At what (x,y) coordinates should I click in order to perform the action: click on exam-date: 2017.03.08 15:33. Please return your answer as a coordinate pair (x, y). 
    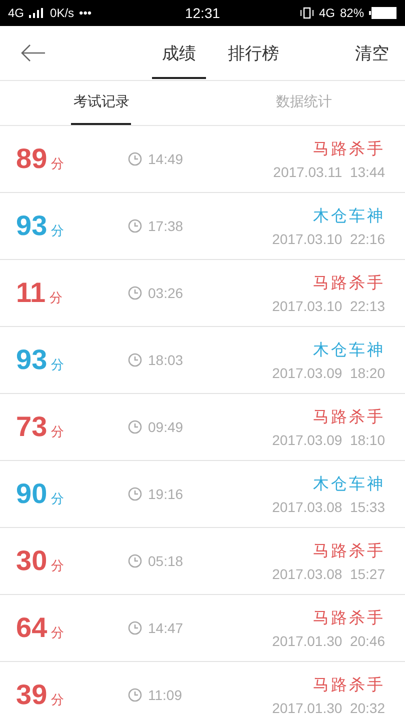
    Looking at the image, I should click on (328, 506).